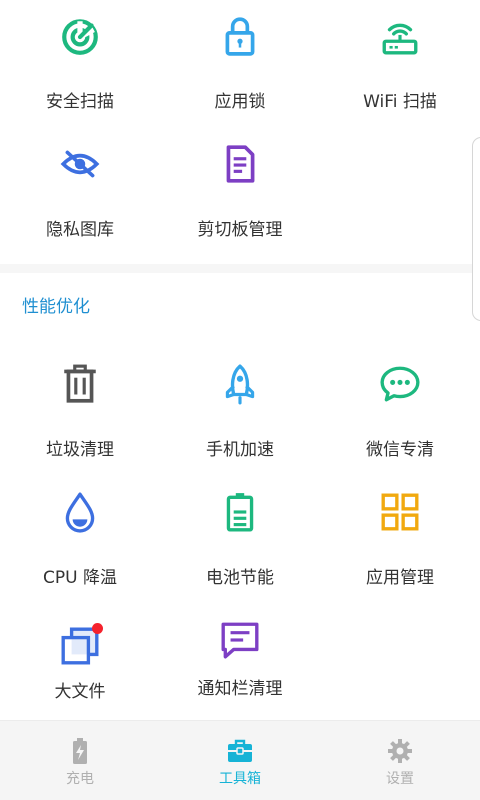 This screenshot has width=480, height=800. Describe the element at coordinates (240, 36) in the screenshot. I see `padlock-icon` at that location.